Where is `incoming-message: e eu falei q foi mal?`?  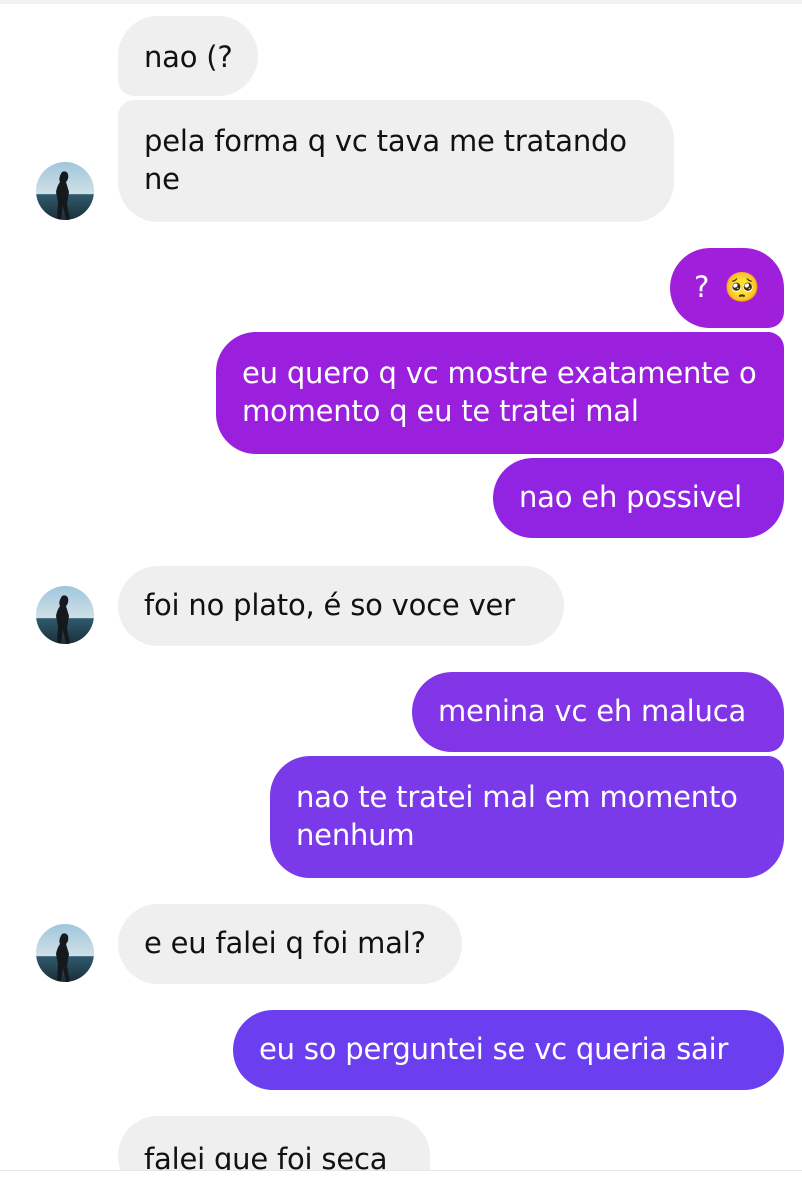 incoming-message: e eu falei q foi mal? is located at coordinates (290, 944).